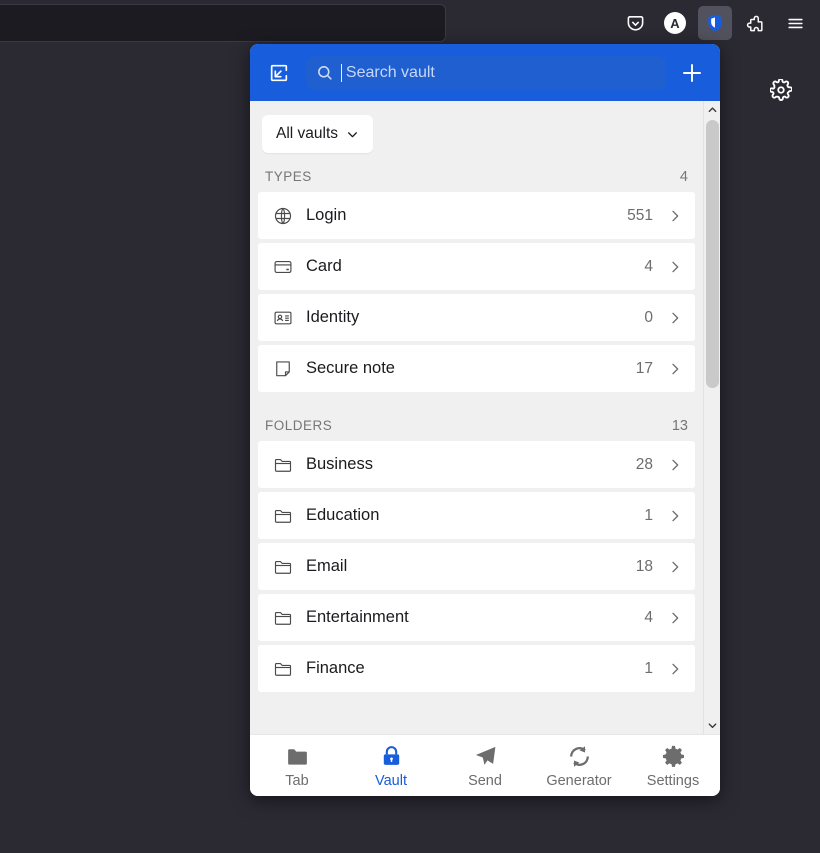 Image resolution: width=820 pixels, height=853 pixels. I want to click on nav-label: Vault, so click(391, 780).